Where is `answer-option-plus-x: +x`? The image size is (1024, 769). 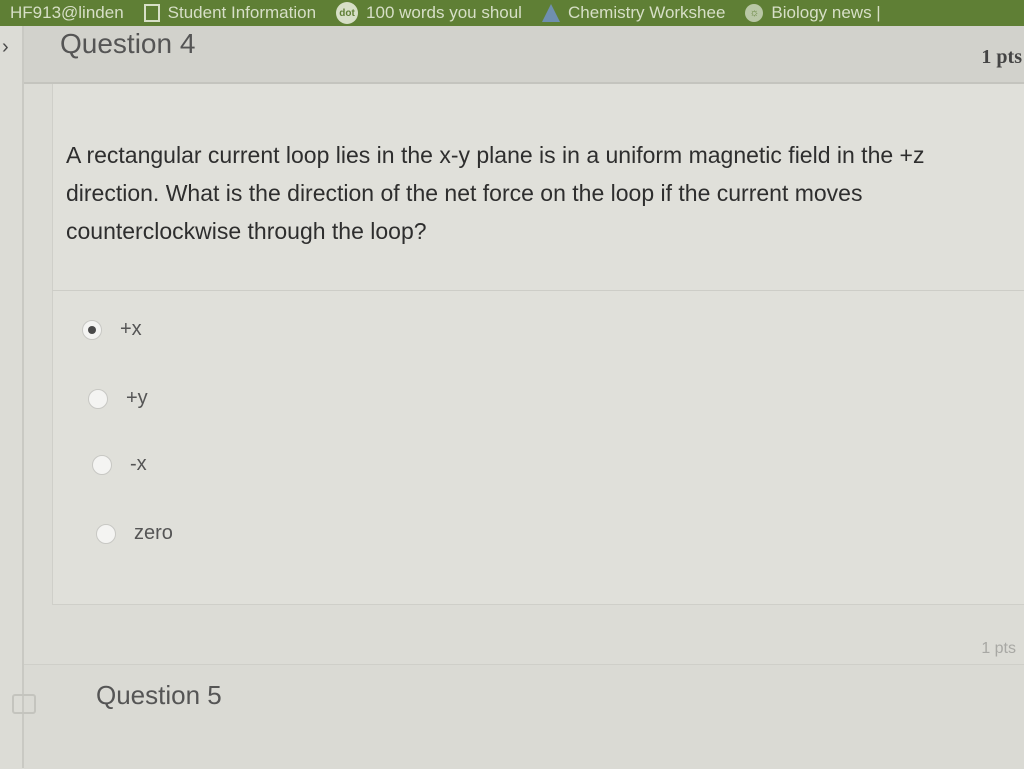 answer-option-plus-x: +x is located at coordinates (112, 329).